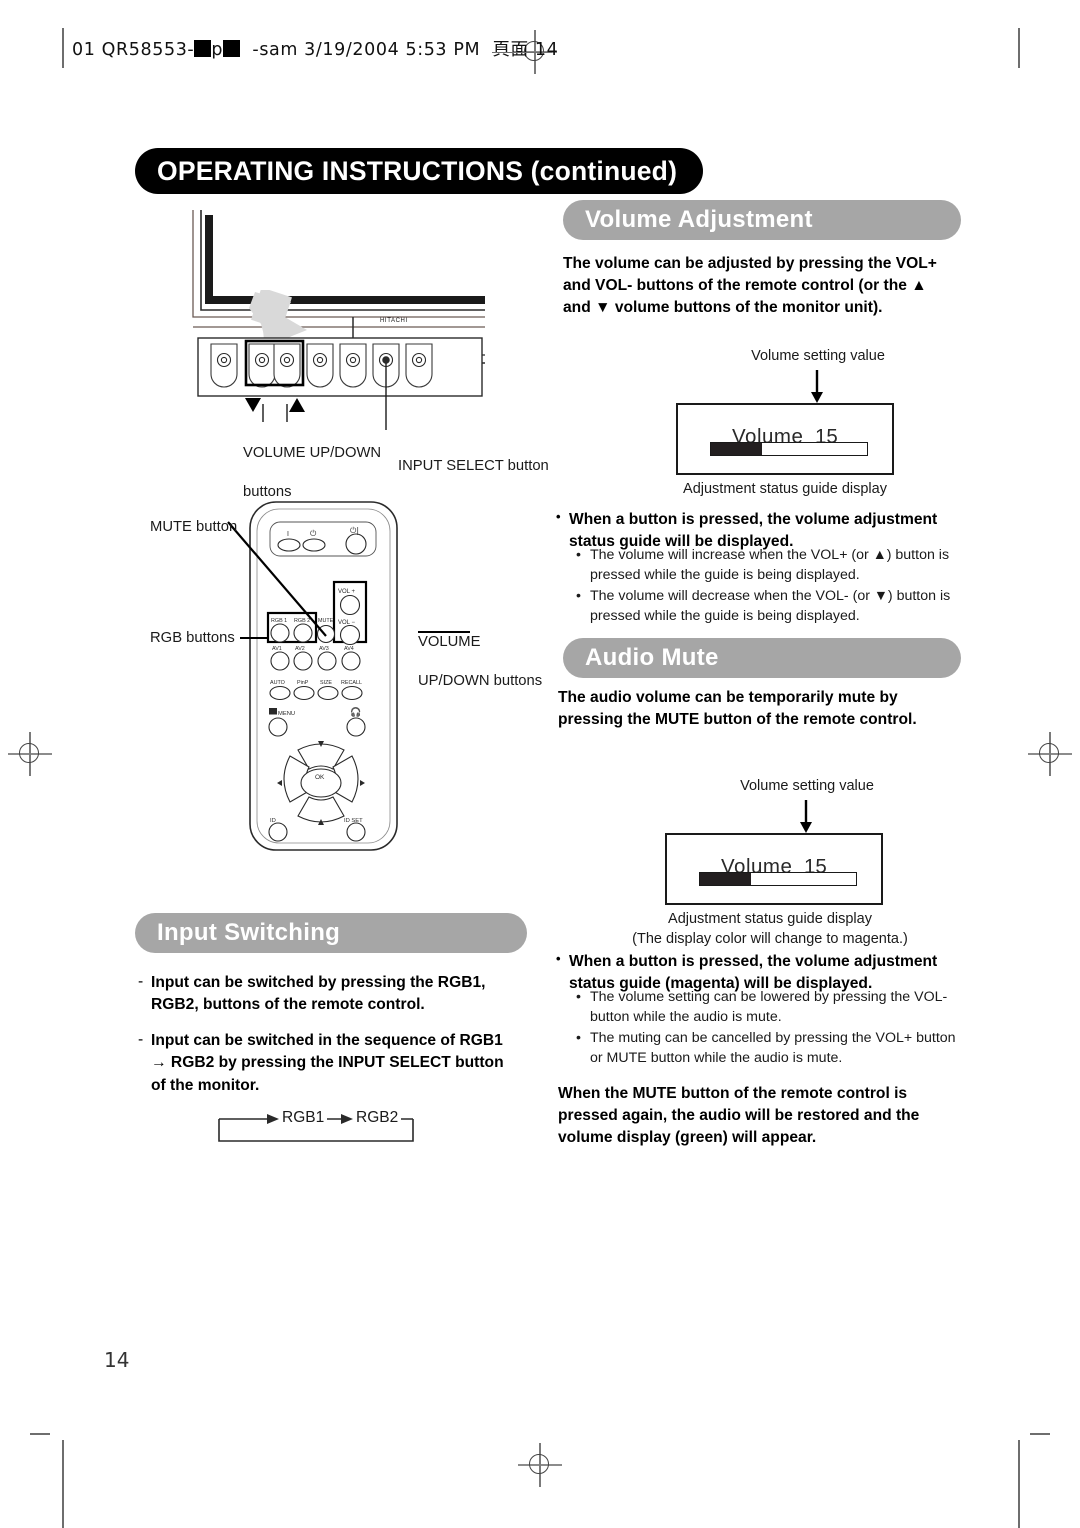  I want to click on mute-osd-down-arrow-icon, so click(806, 816).